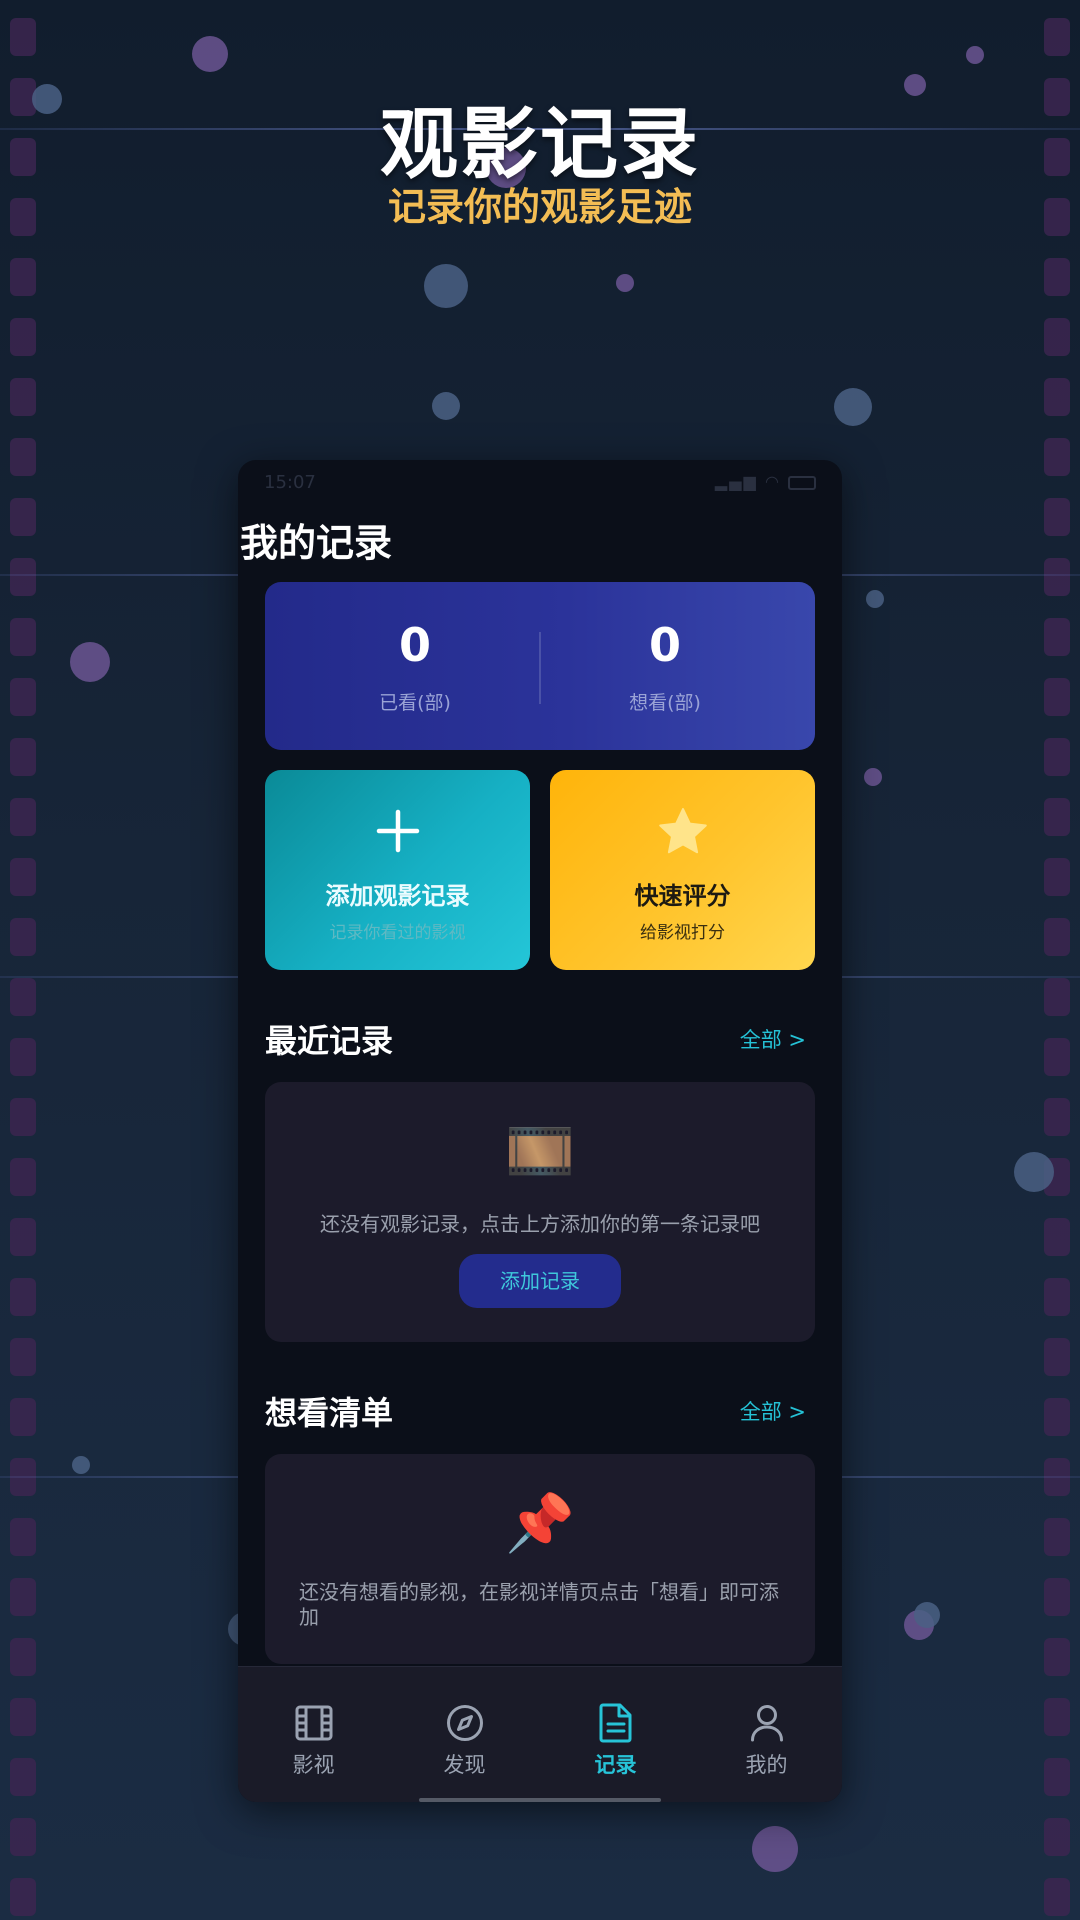 The image size is (1080, 1920). I want to click on pushpin-icon: 📌, so click(540, 1523).